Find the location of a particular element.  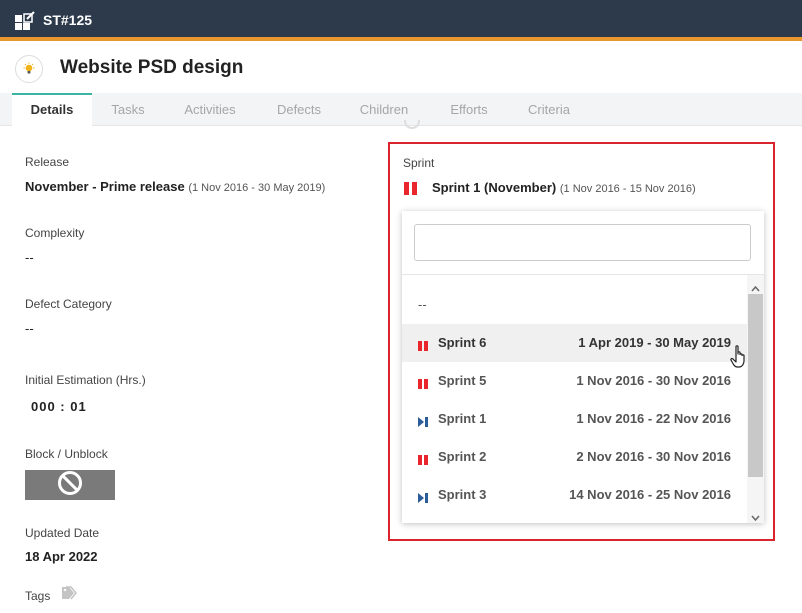

option-range: 1 Nov 2016 - 30 Nov 2016 is located at coordinates (653, 380).